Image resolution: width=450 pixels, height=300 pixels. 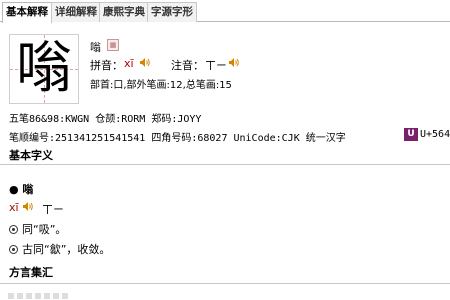 I want to click on definition-2-text: 古同“歙”，收敛。, so click(x=66, y=249).